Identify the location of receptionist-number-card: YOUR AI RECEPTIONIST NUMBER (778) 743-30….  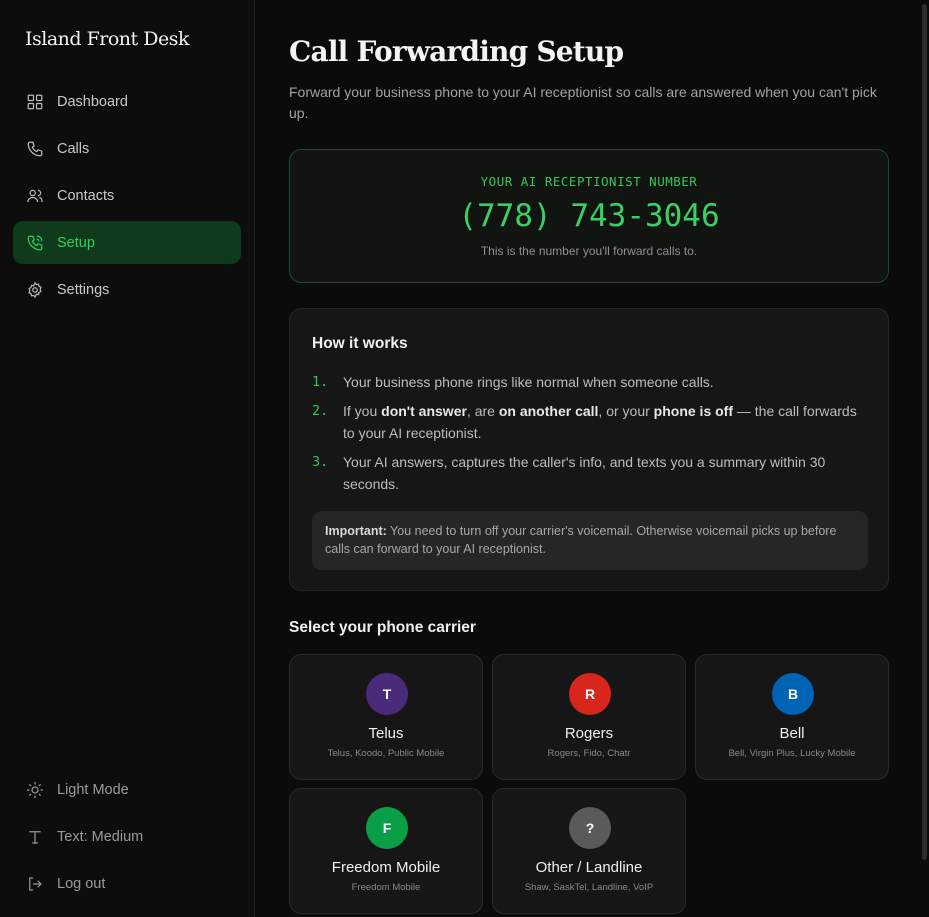
(589, 216).